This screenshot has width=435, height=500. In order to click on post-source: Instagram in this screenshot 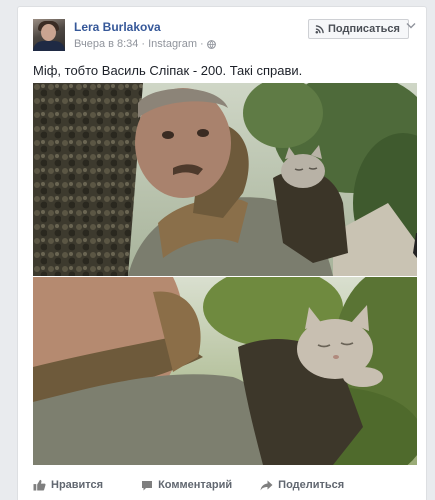, I will do `click(172, 44)`.